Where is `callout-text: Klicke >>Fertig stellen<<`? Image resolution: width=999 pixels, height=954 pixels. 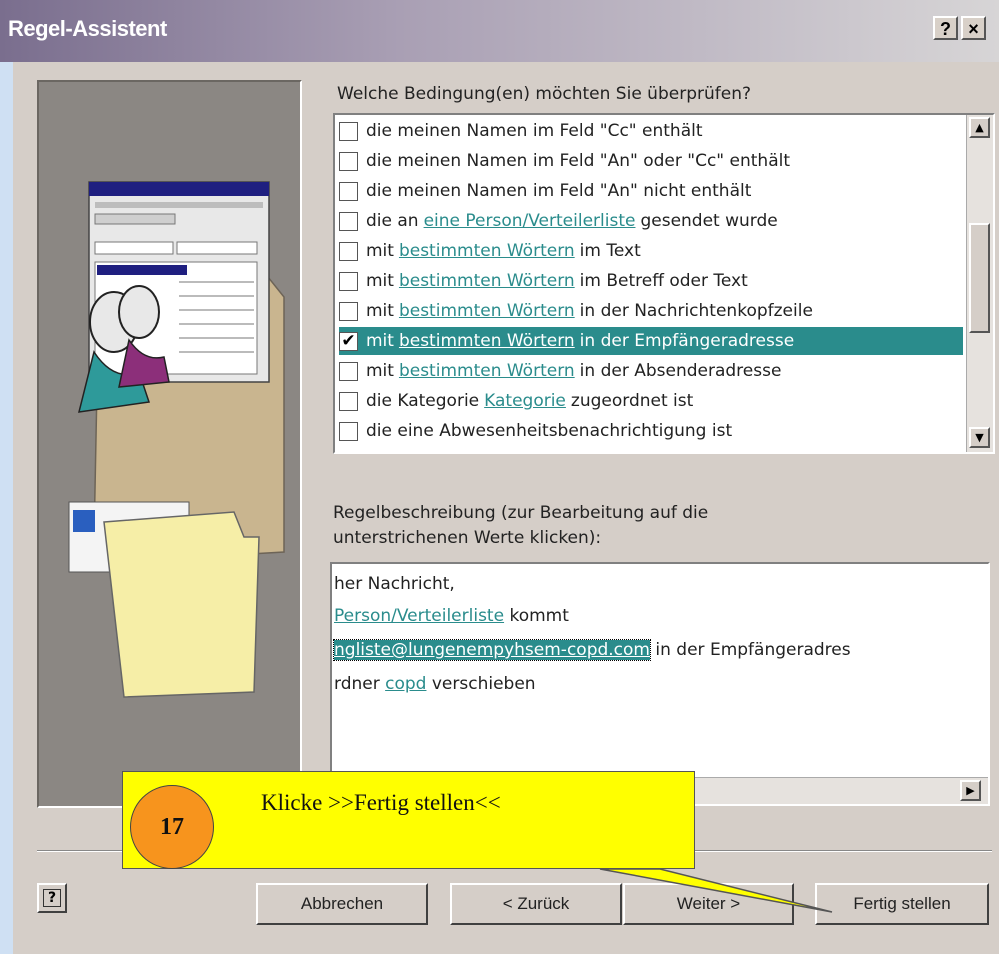 callout-text: Klicke >>Fertig stellen<< is located at coordinates (381, 802).